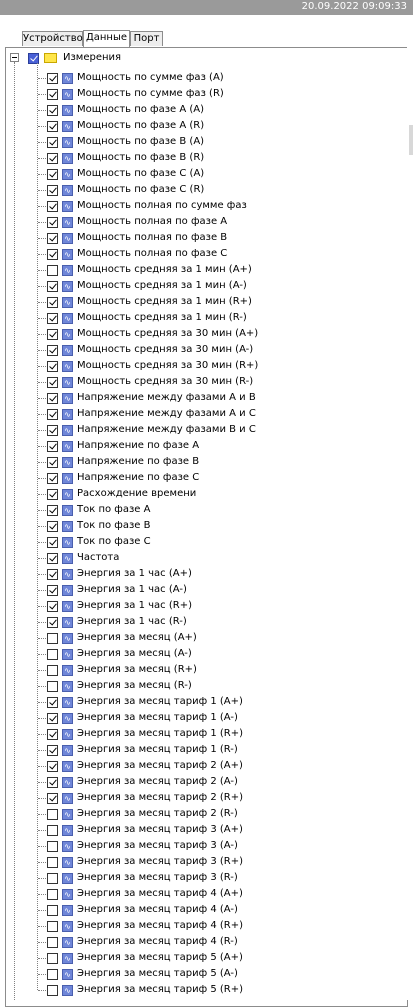 This screenshot has width=413, height=1007. I want to click on tree-item-label: Мощность полная по сумме фаз, so click(162, 206).